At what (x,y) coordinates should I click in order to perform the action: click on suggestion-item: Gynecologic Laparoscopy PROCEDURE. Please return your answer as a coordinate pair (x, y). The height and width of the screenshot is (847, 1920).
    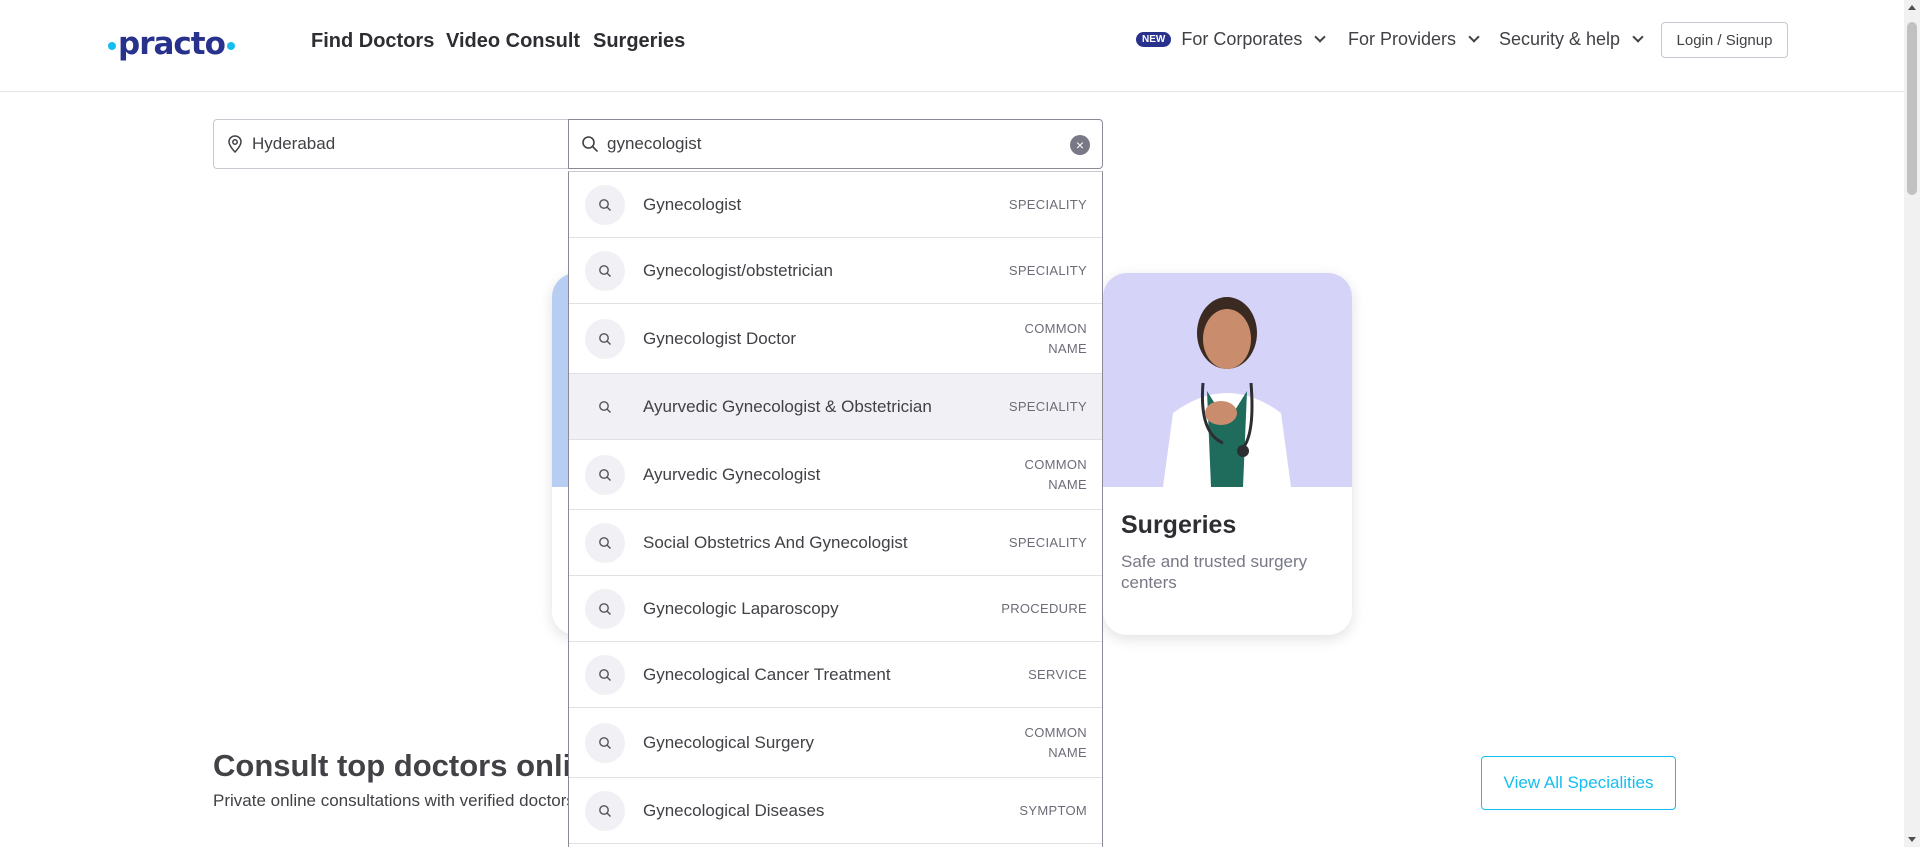
    Looking at the image, I should click on (835, 609).